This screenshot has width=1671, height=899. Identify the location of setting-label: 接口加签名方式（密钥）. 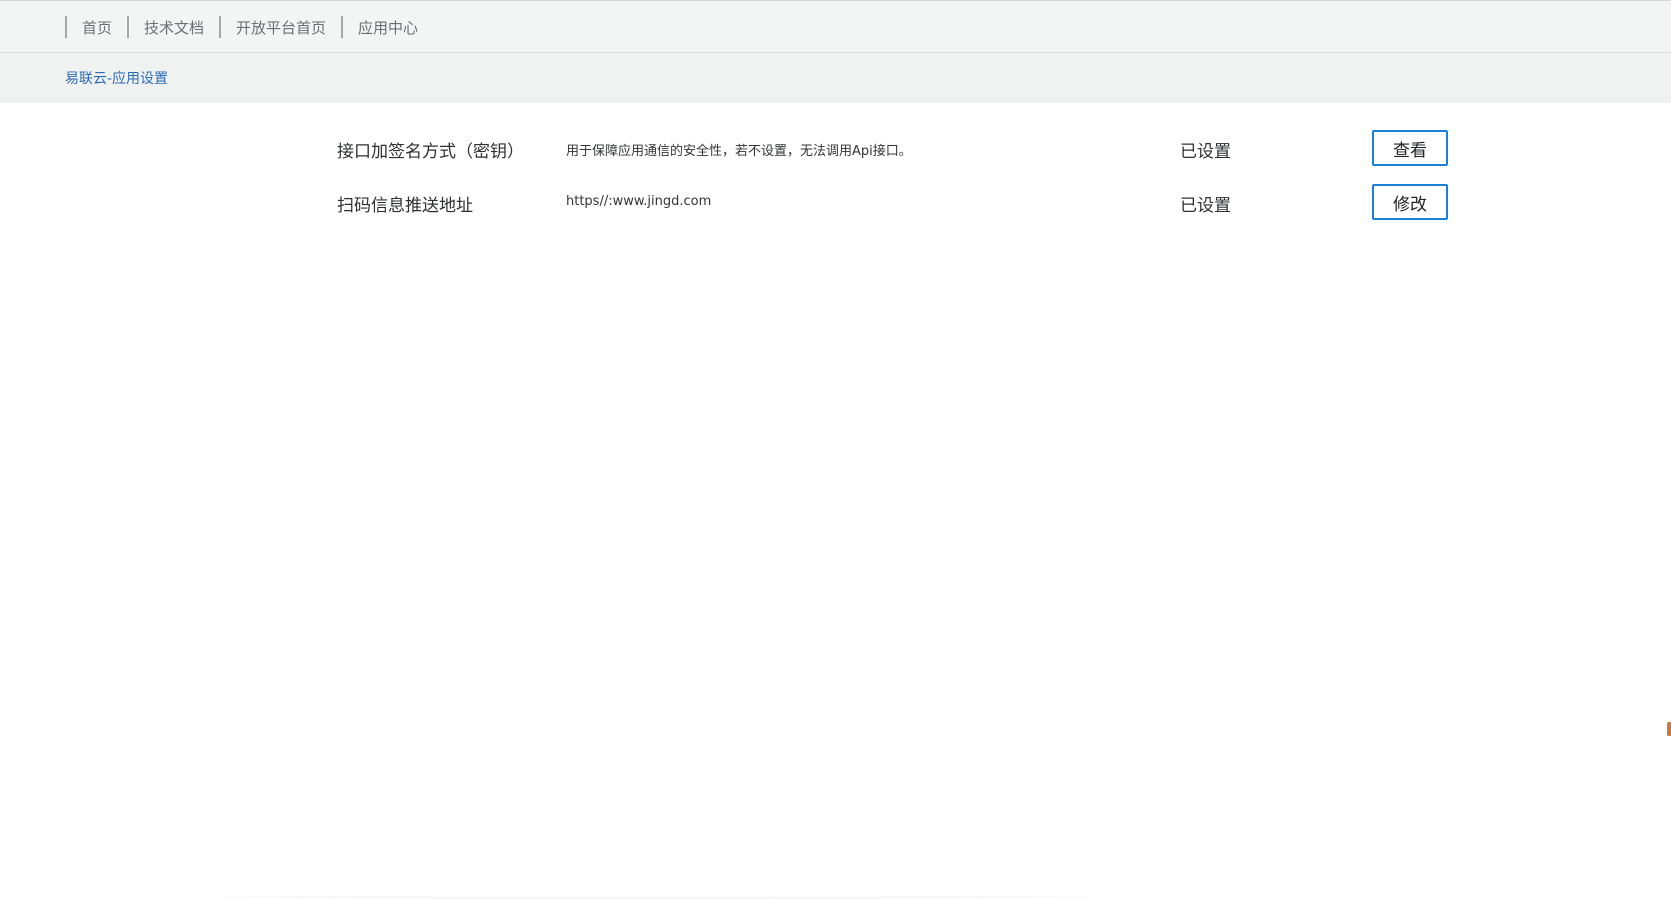
(430, 152).